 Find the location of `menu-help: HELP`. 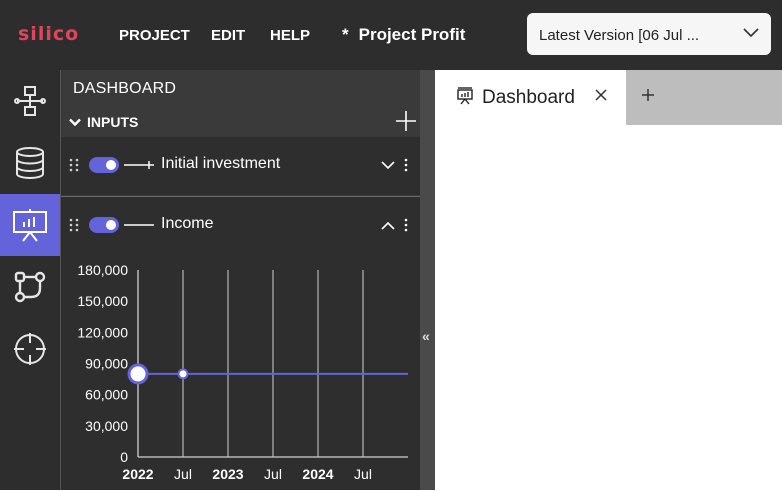

menu-help: HELP is located at coordinates (290, 35).